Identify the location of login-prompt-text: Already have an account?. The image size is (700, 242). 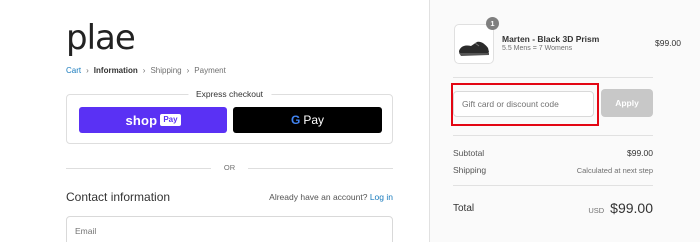
(318, 197).